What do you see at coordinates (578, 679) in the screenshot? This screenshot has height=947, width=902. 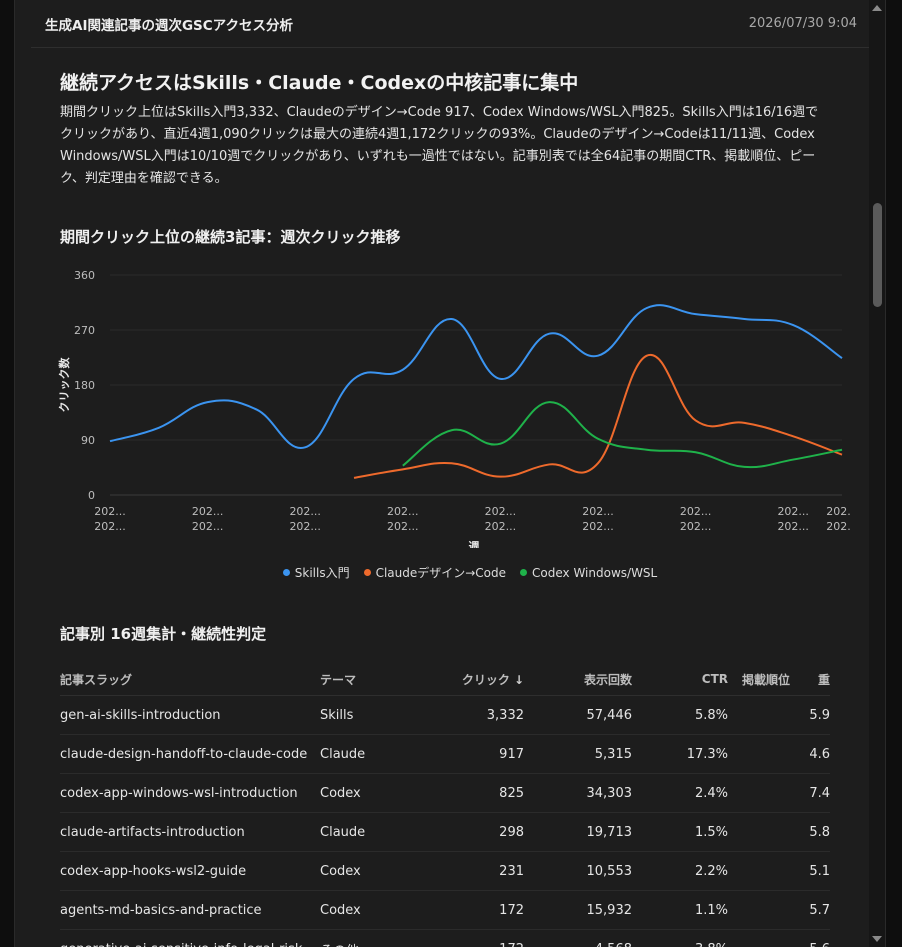 I see `header-impressions: 表示回数` at bounding box center [578, 679].